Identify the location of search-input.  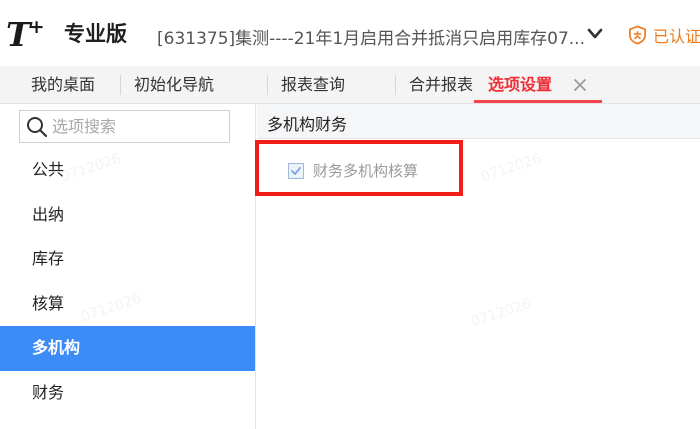
(137, 126).